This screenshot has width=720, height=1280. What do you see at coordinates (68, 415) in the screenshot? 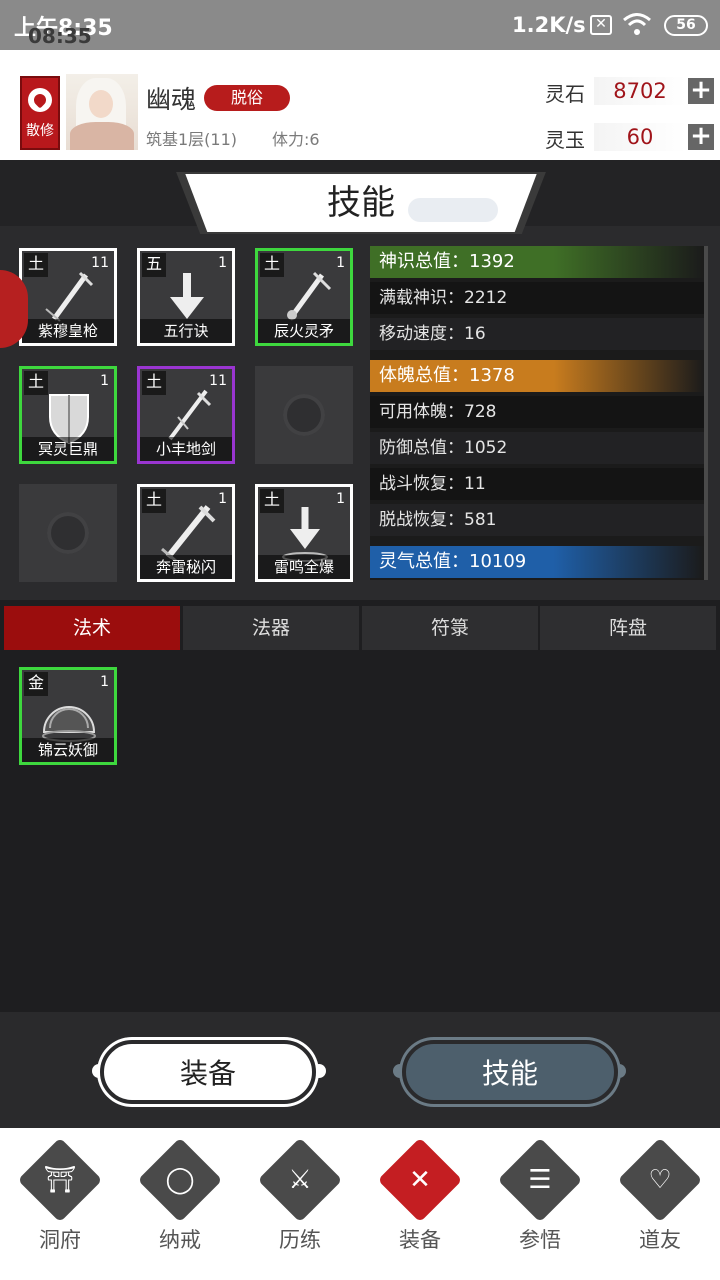
I see `skill-slot: 土 1 冥灵巨鼎` at bounding box center [68, 415].